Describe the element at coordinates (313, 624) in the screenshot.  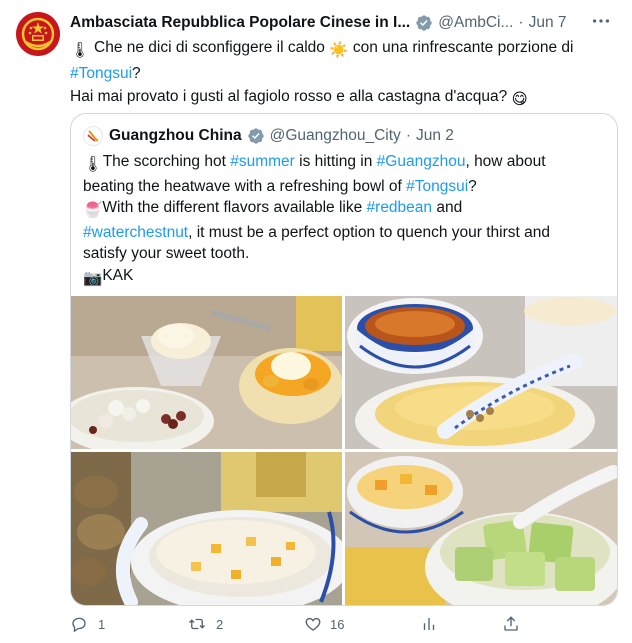
I see `like-icon` at that location.